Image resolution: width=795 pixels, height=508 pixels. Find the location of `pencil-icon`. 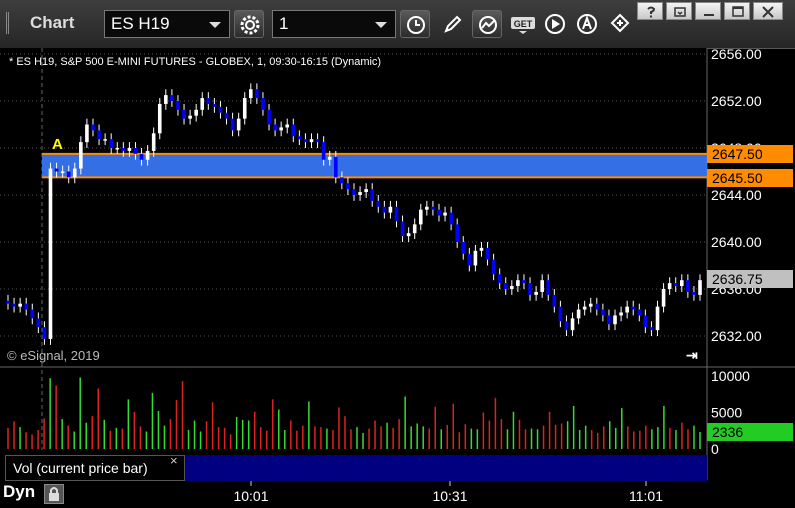

pencil-icon is located at coordinates (453, 24).